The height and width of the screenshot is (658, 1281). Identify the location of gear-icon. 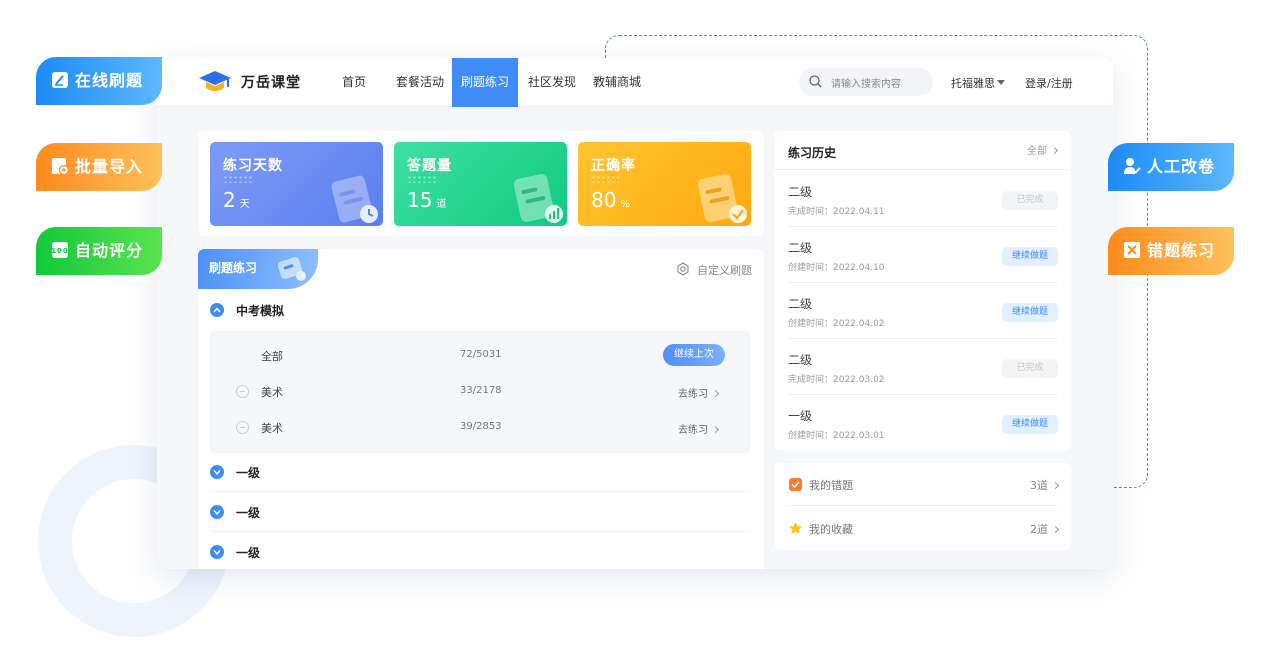
(683, 269).